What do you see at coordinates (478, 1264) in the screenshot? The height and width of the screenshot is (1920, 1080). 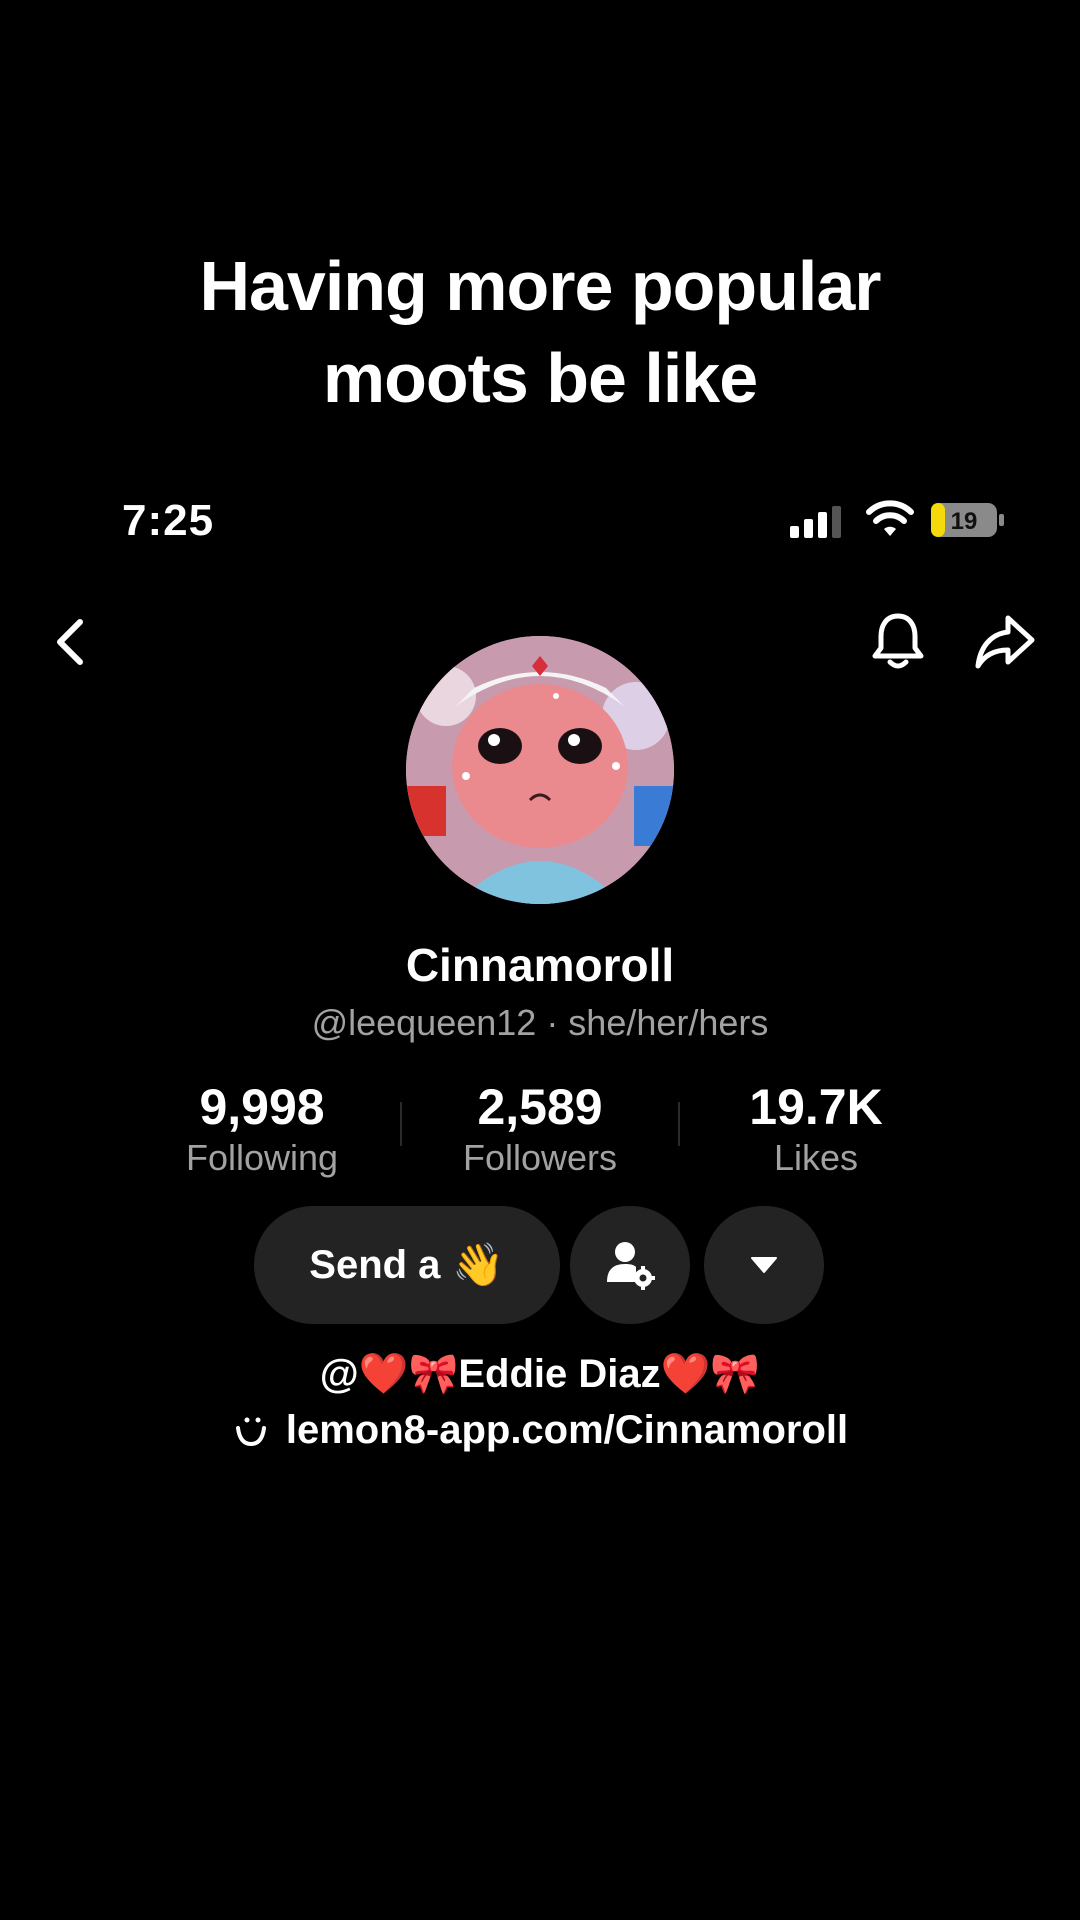 I see `waving-hand-icon: 👋` at bounding box center [478, 1264].